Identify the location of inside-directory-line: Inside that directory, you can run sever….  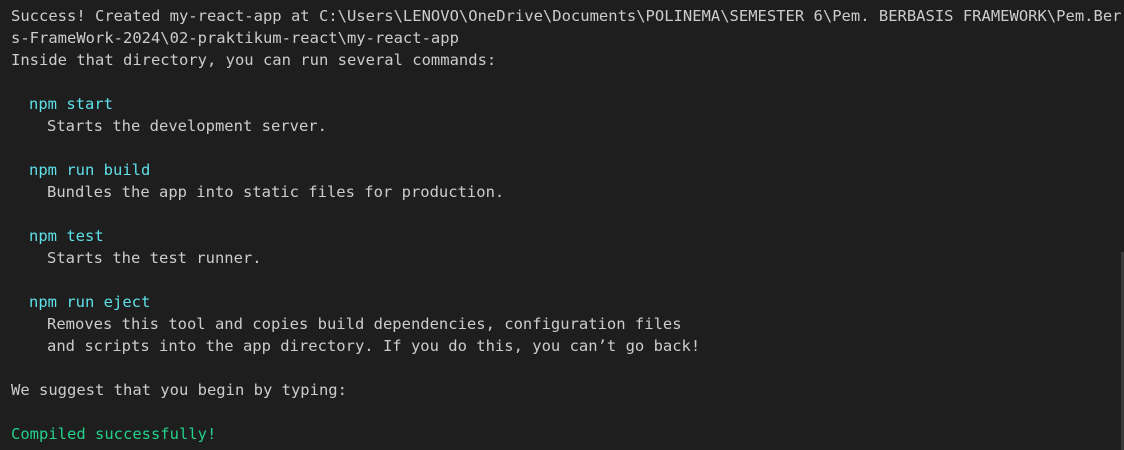
(254, 60).